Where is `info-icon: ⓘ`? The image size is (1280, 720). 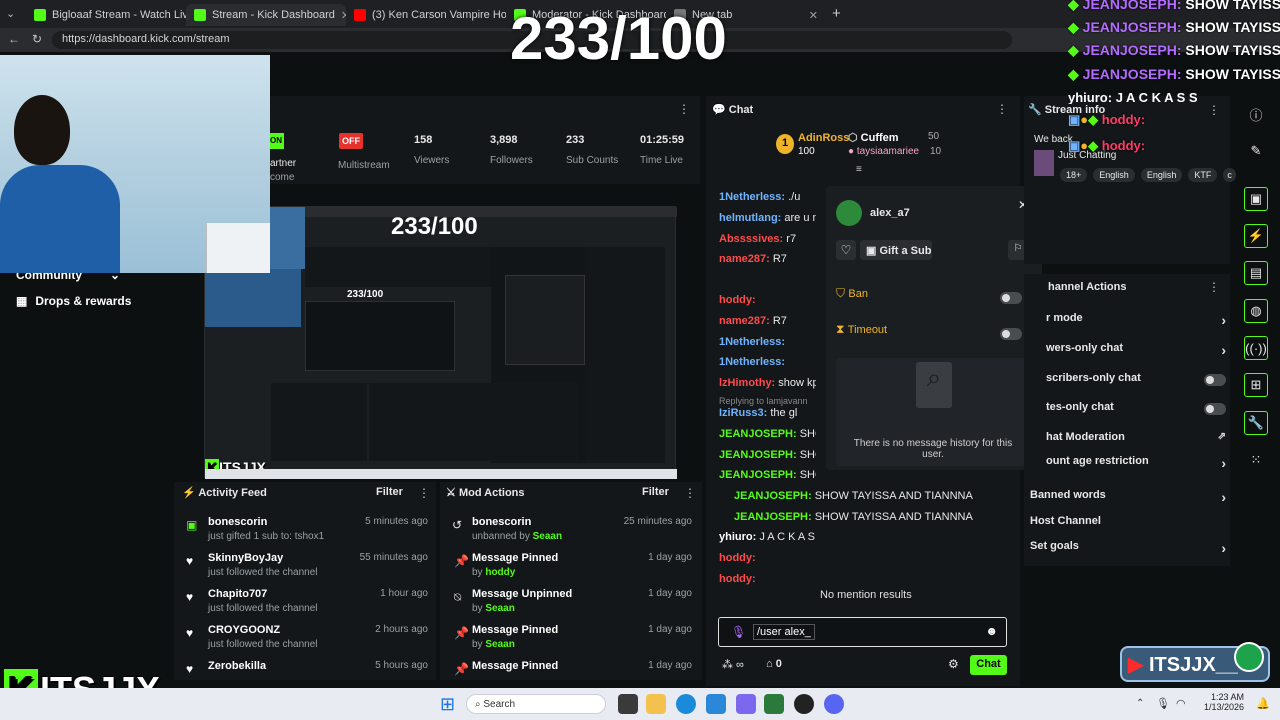 info-icon: ⓘ is located at coordinates (1256, 114).